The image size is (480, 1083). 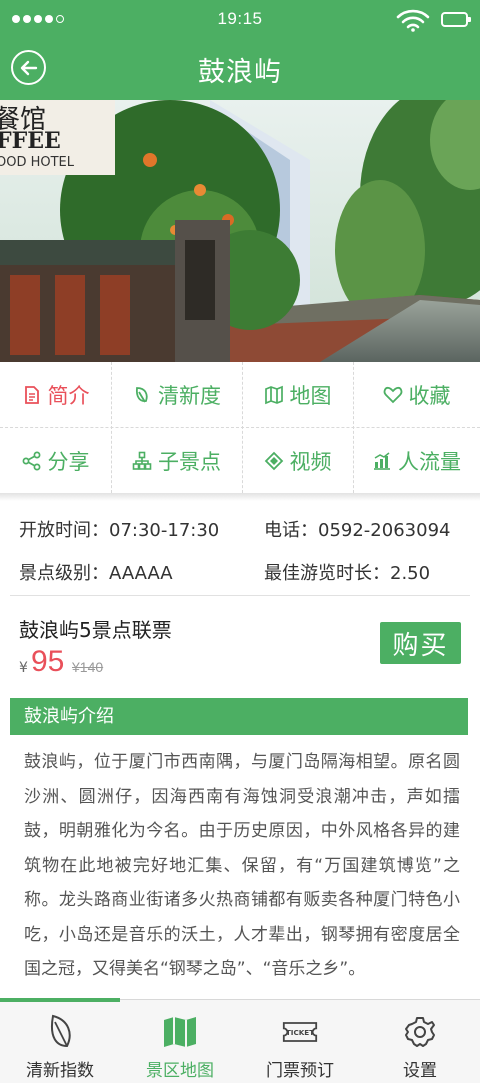 I want to click on ticket-tag-icon, so click(x=273, y=460).